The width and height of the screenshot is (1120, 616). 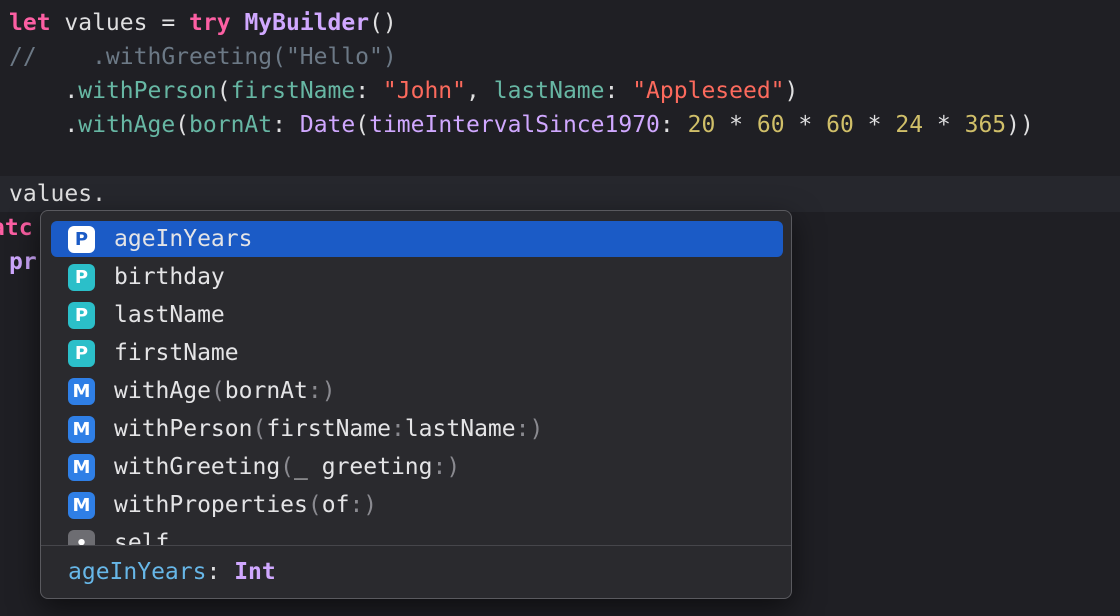 I want to click on method-name: withPerson, so click(x=147, y=91).